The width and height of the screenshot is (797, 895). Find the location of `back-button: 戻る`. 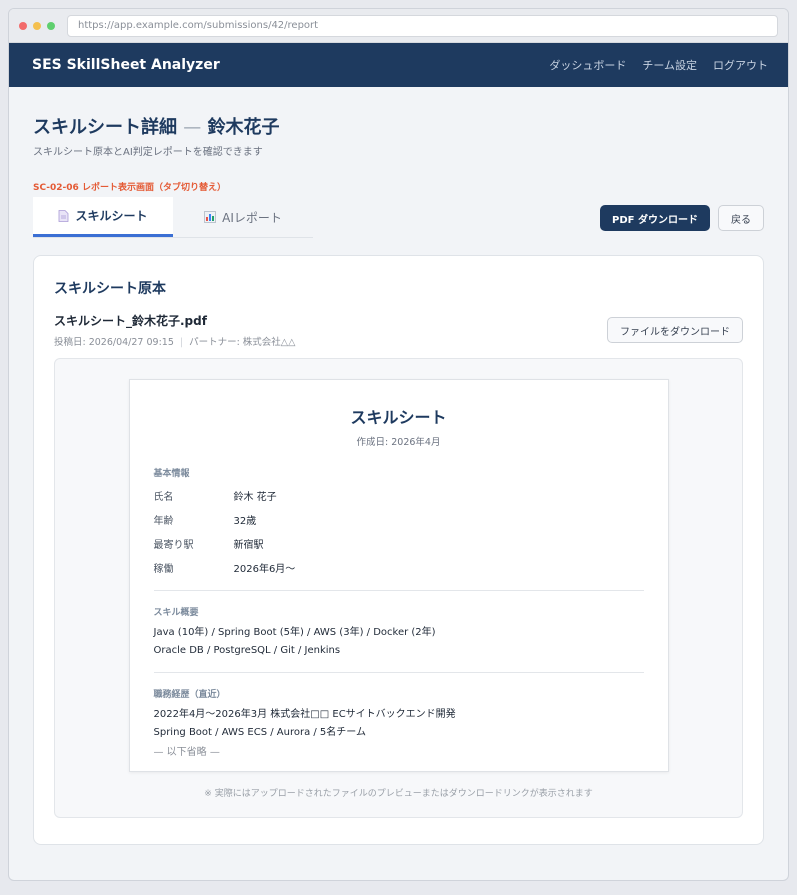

back-button: 戻る is located at coordinates (741, 218).